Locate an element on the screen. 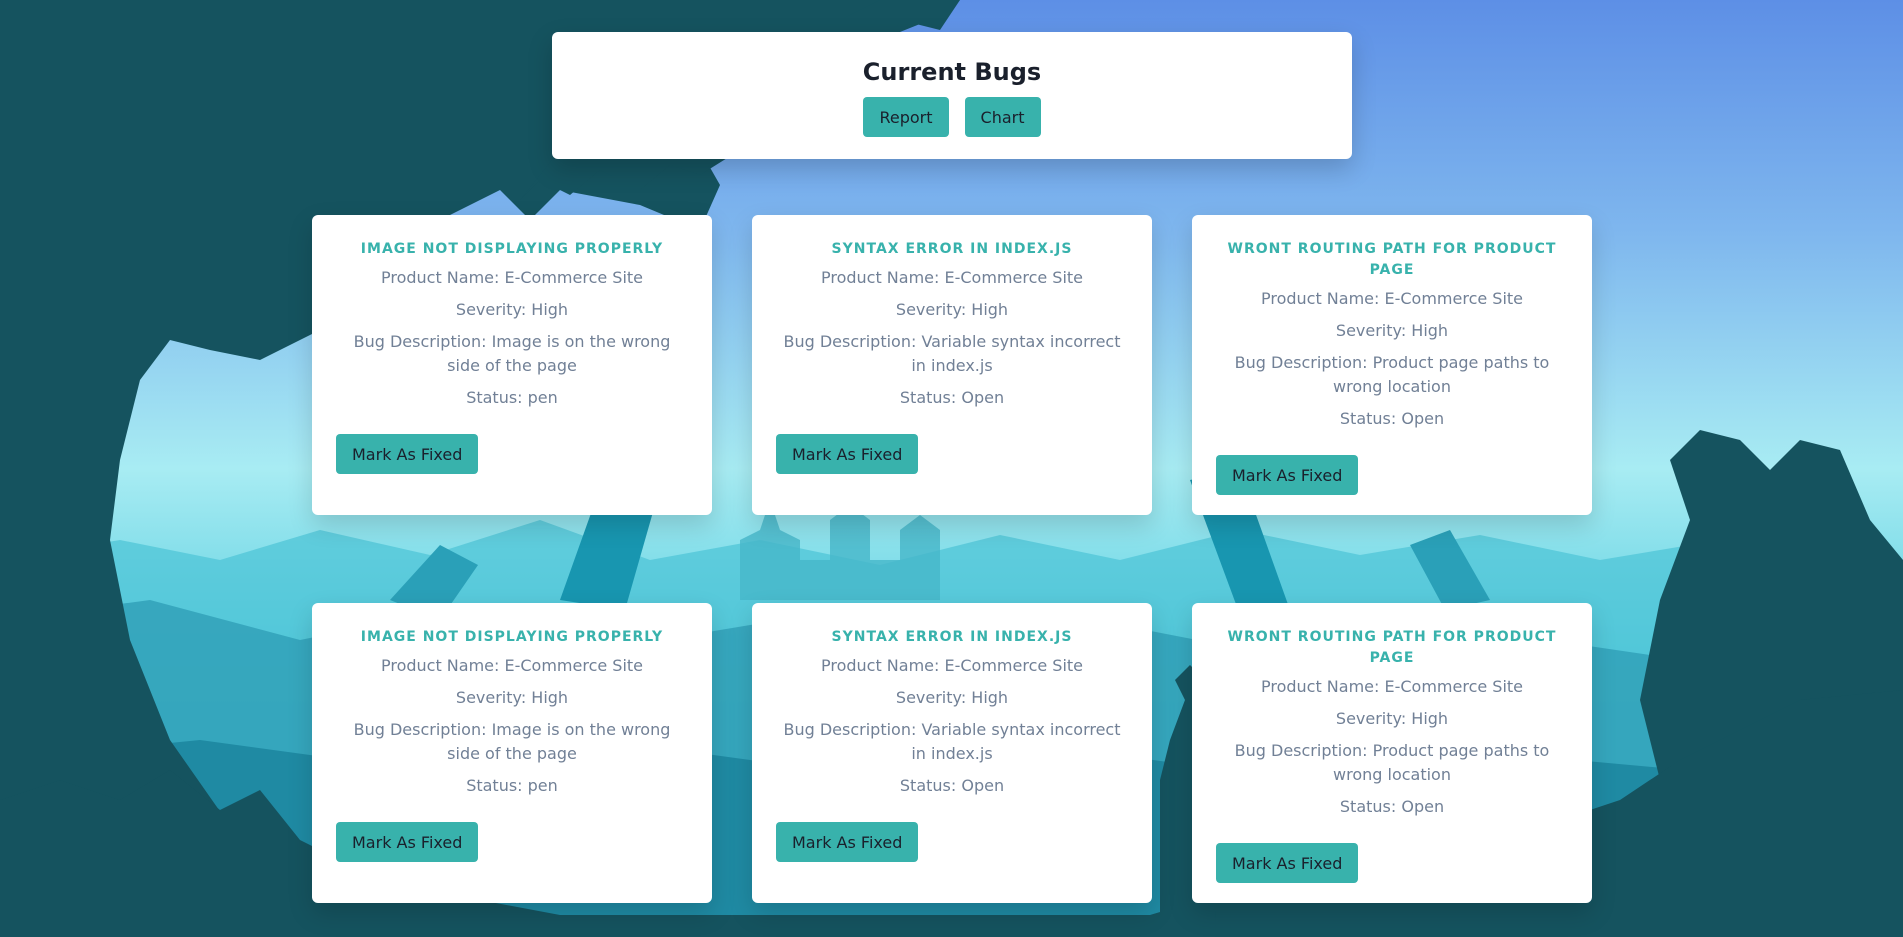 The image size is (1903, 937). chart-button: Chart is located at coordinates (1002, 117).